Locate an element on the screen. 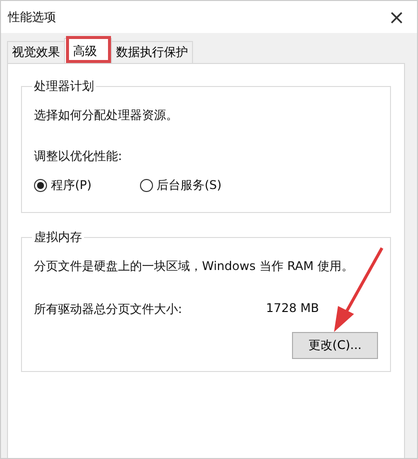 The width and height of the screenshot is (418, 459). radio-option: 后台服务(S) is located at coordinates (181, 185).